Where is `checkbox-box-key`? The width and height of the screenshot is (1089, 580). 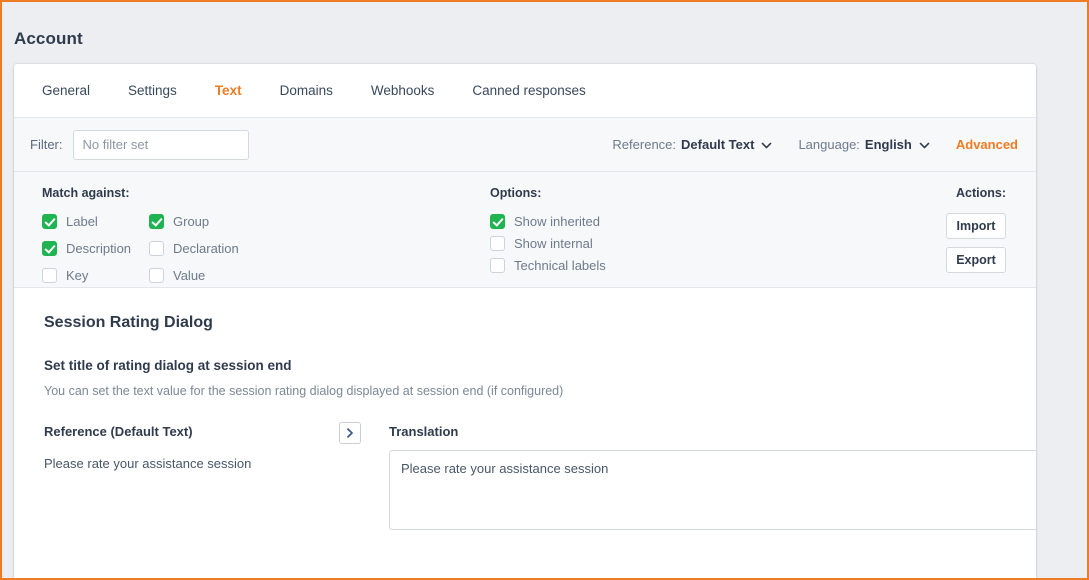
checkbox-box-key is located at coordinates (49, 275).